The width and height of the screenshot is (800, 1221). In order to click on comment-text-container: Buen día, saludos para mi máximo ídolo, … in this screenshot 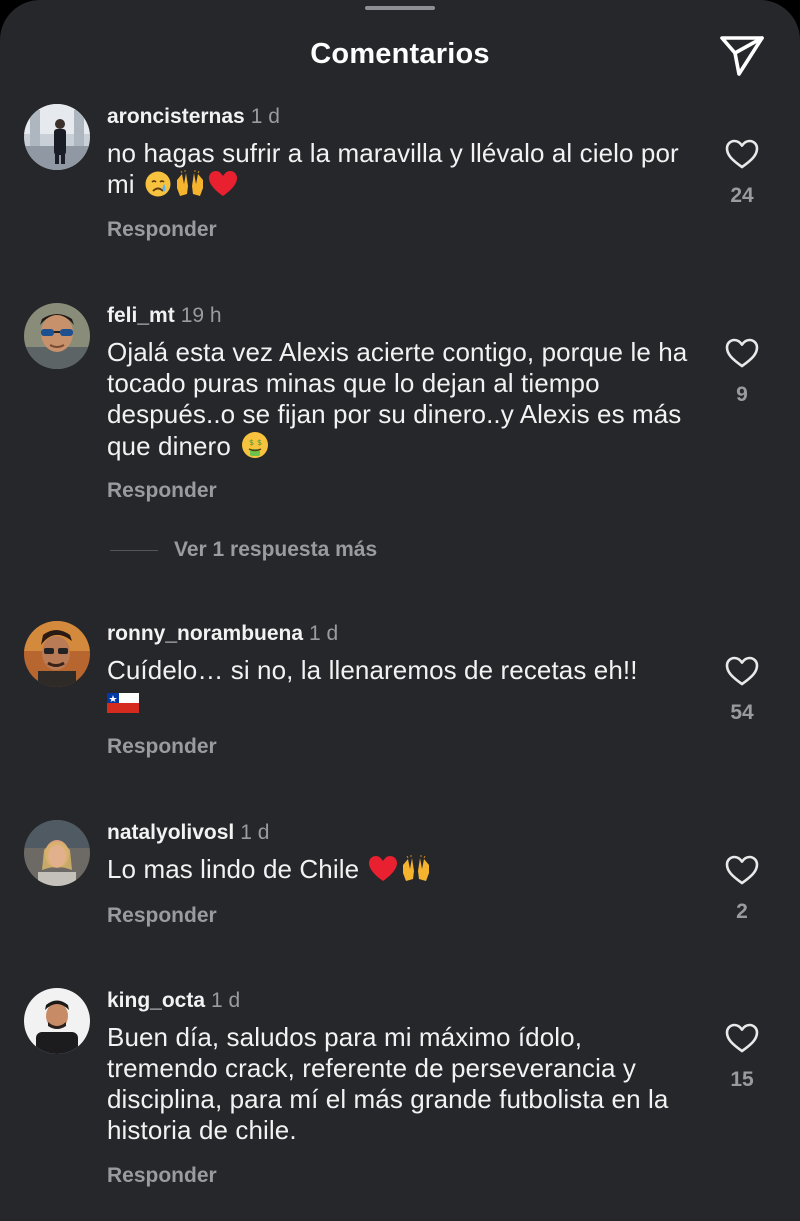, I will do `click(402, 1084)`.